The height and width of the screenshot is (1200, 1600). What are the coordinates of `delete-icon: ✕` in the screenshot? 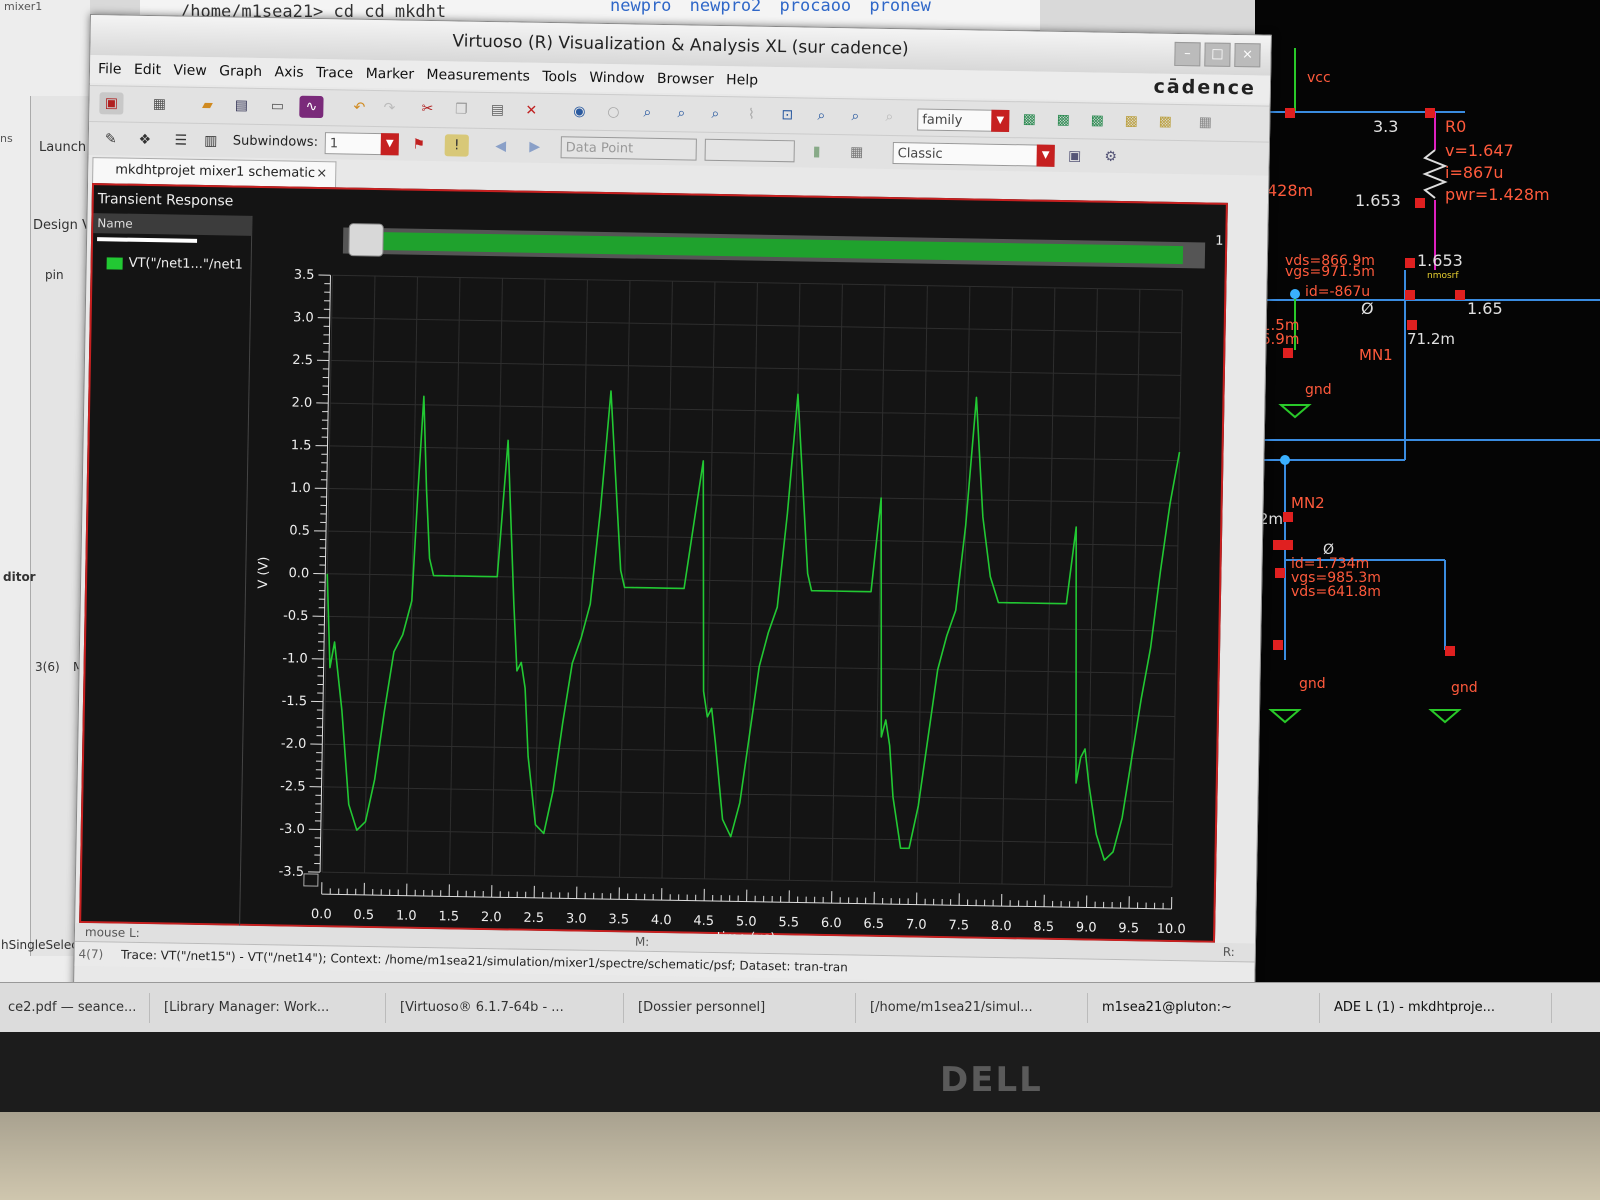 It's located at (531, 111).